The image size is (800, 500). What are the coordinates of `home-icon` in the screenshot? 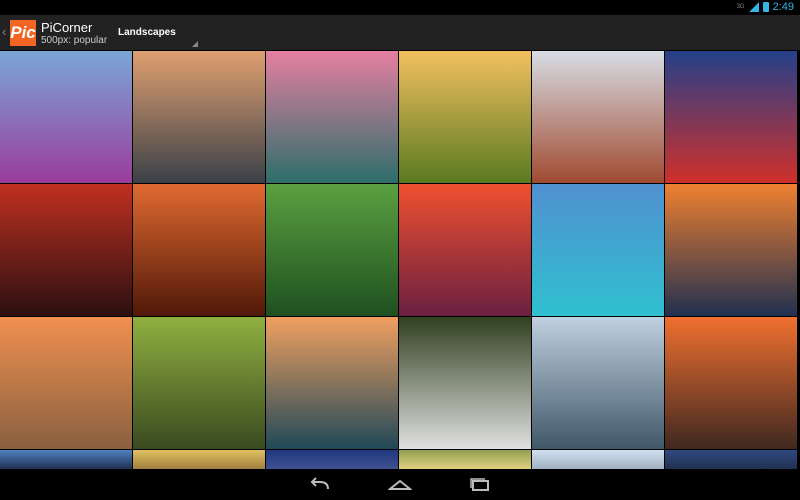 It's located at (400, 484).